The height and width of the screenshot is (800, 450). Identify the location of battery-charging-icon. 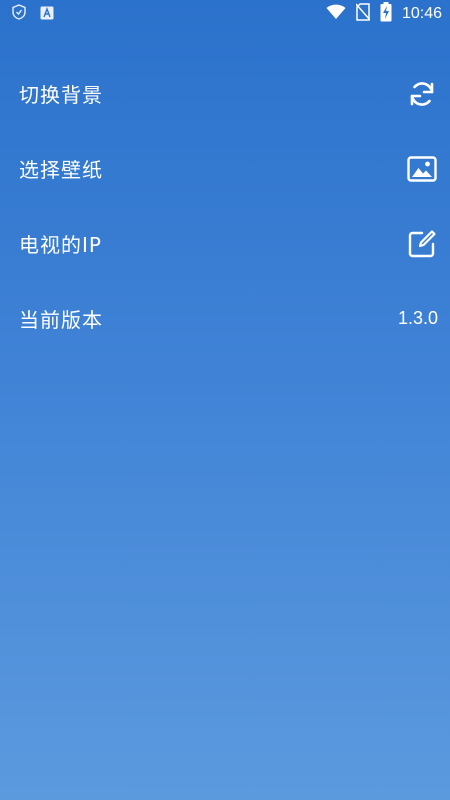
(386, 14).